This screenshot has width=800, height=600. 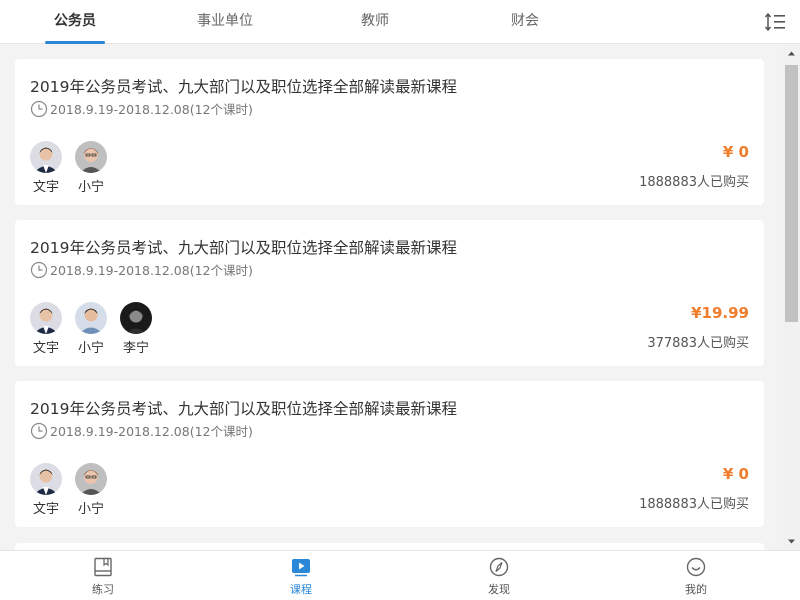 I want to click on tab-public-institution: 事业单位, so click(x=225, y=22).